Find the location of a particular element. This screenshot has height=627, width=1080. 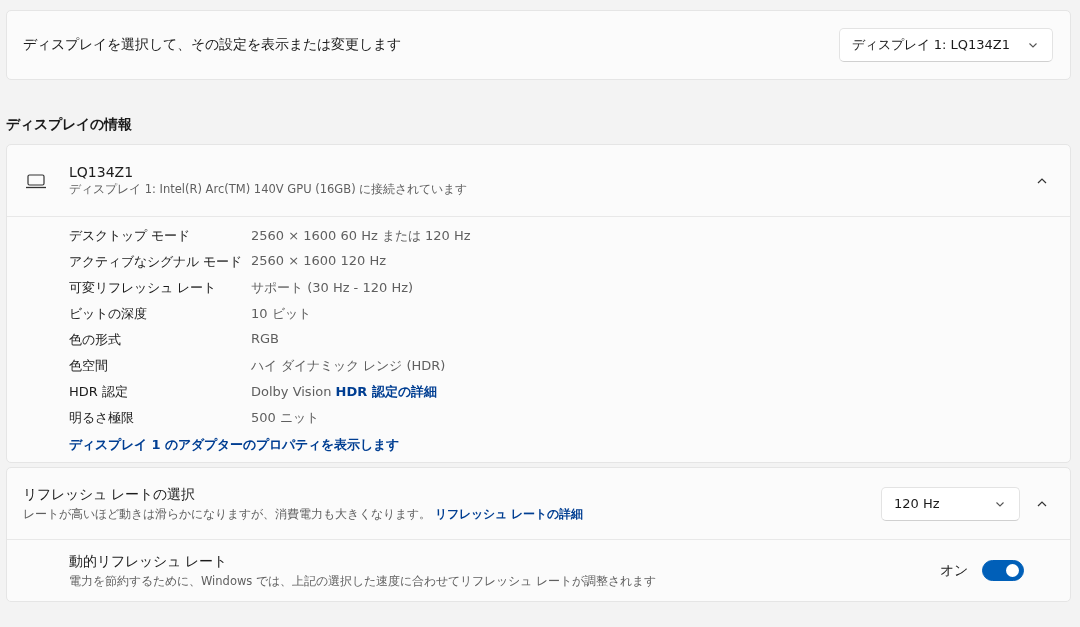

setting-description: 電力を節約するために、Windows では、上記の選択した速度に合わせてリフレッシュ レートが調整されます is located at coordinates (363, 581).